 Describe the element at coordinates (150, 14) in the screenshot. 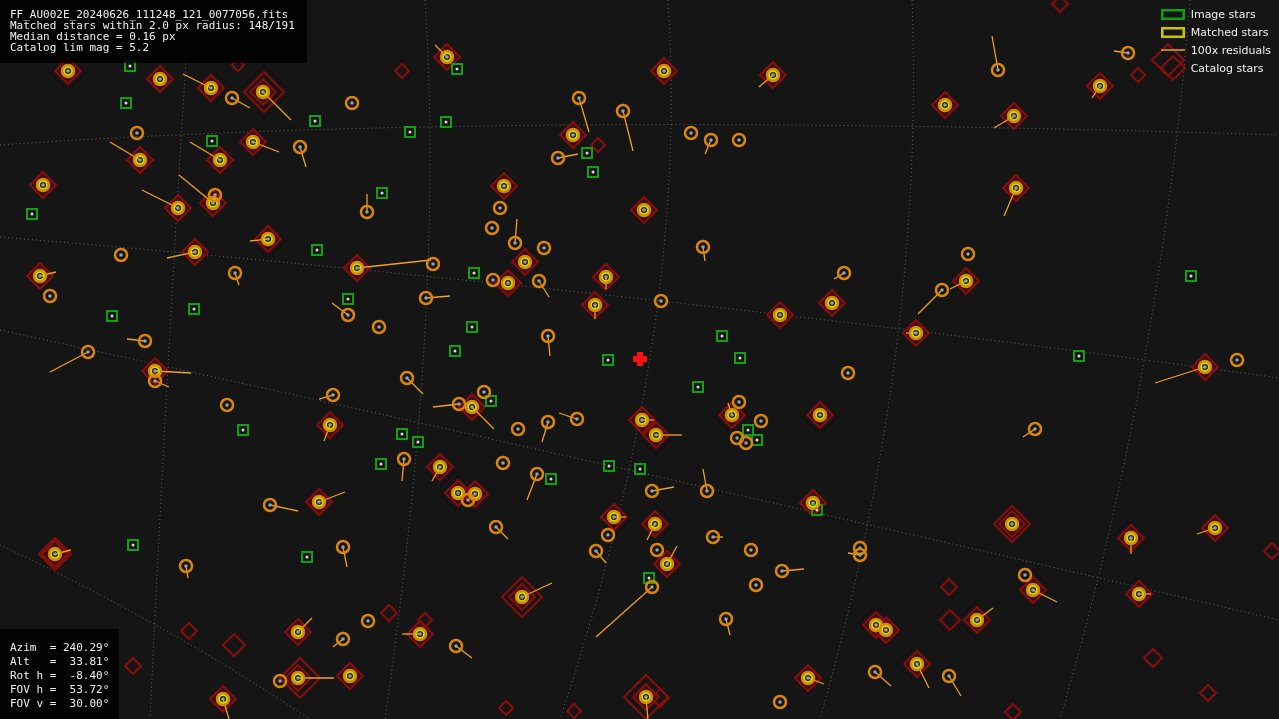

I see `info-text: FF_AU002E_20240626_111248_121_0077056.fits` at that location.